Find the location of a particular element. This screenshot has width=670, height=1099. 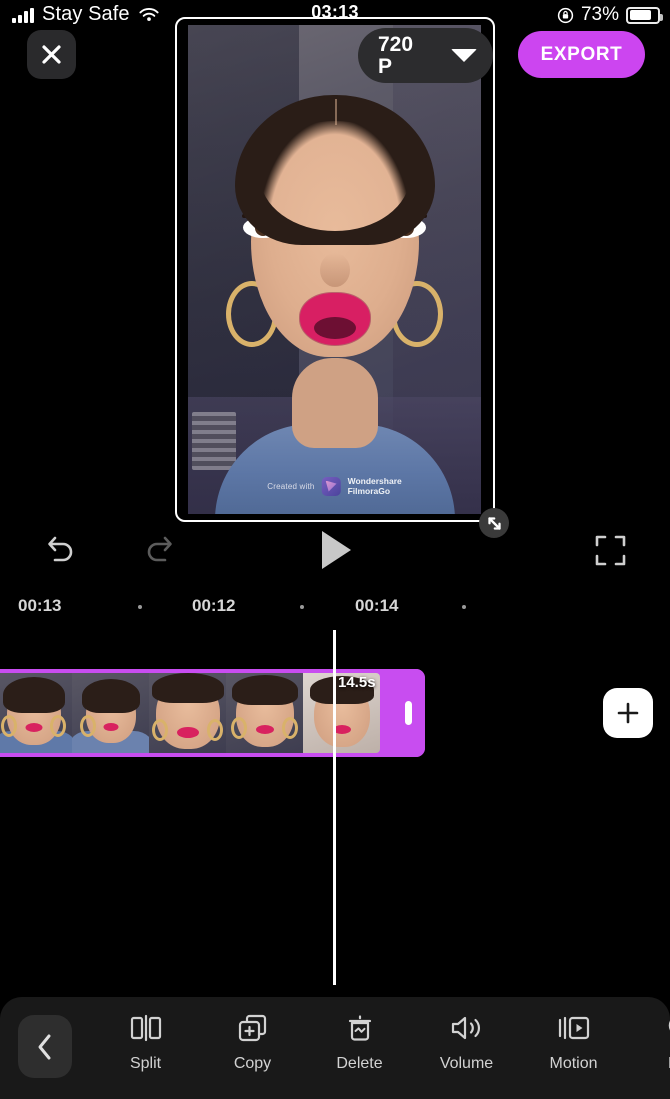

tool-label: Split is located at coordinates (145, 1063).